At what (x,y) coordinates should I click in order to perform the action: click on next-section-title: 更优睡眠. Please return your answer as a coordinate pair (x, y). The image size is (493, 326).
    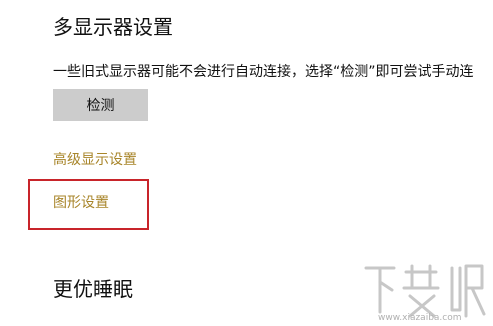
    Looking at the image, I should click on (93, 289).